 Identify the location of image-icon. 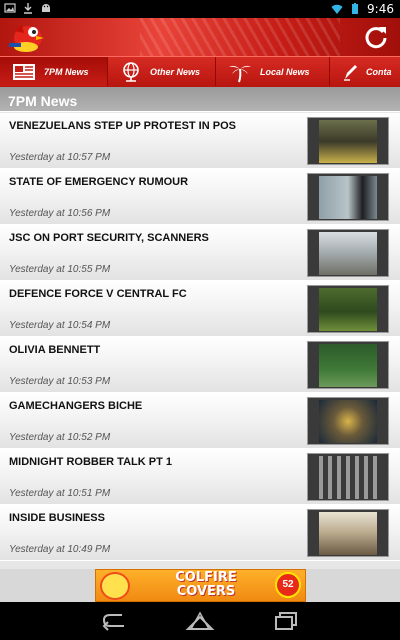
(10, 8).